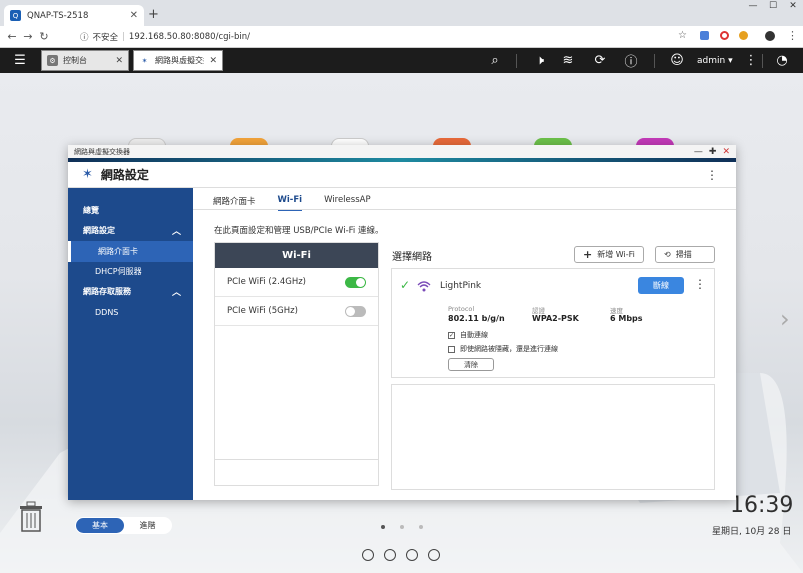 Image resolution: width=803 pixels, height=573 pixels. Describe the element at coordinates (677, 60) in the screenshot. I see `user-icon: ☺` at that location.